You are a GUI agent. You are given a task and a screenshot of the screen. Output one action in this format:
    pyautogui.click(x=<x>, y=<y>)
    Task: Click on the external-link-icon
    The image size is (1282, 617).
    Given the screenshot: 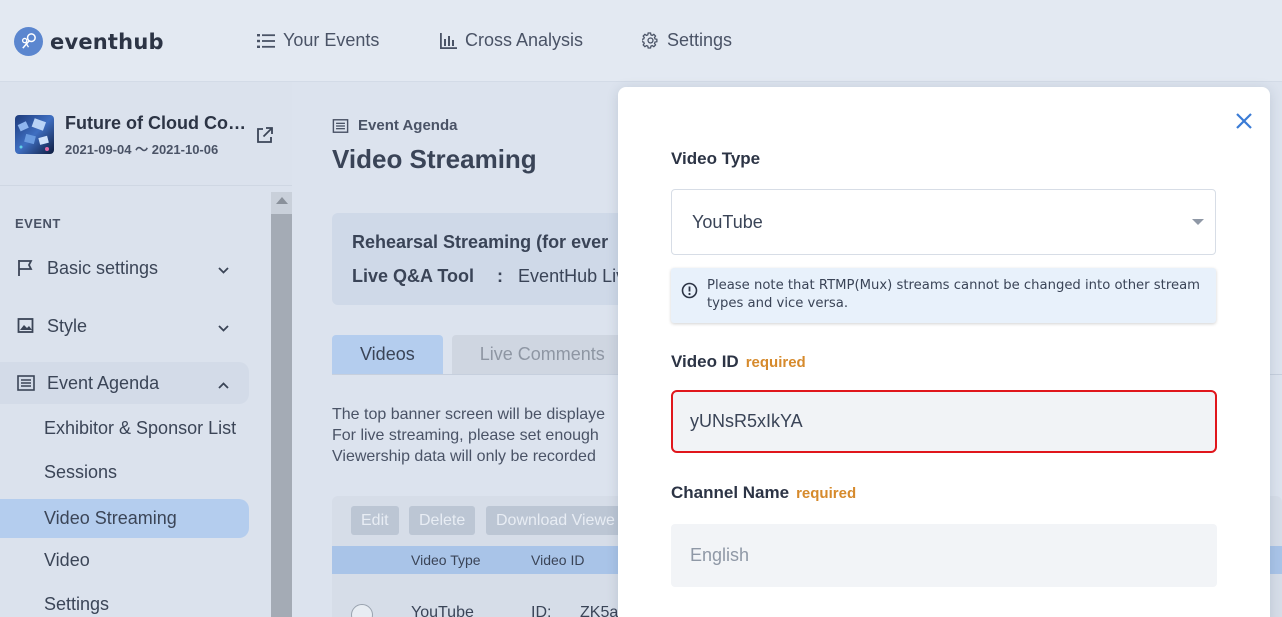 What is the action you would take?
    pyautogui.click(x=265, y=137)
    